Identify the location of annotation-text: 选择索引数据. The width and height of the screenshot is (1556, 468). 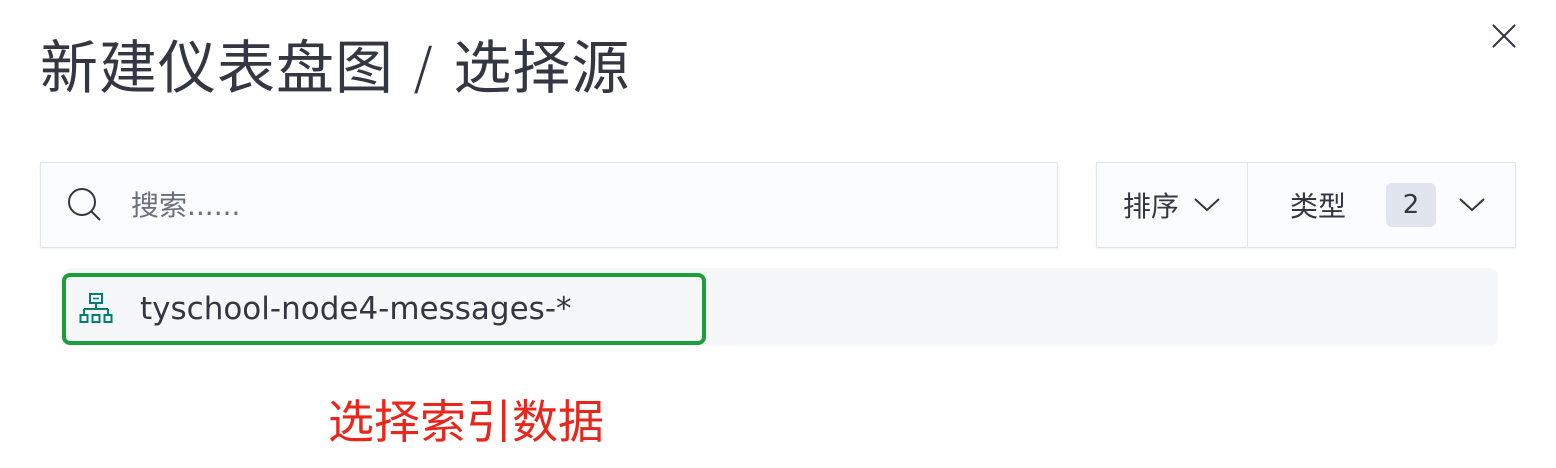
(466, 422).